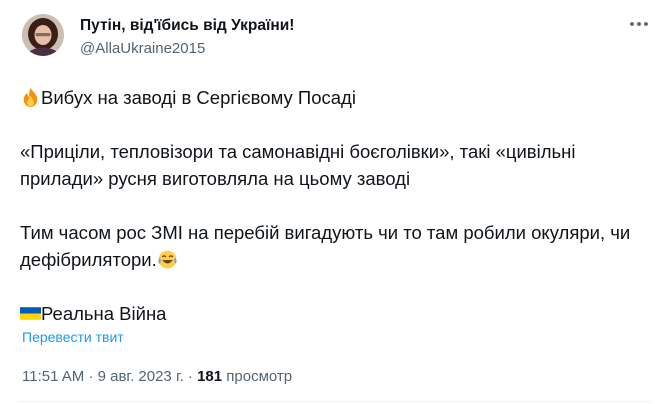 The height and width of the screenshot is (404, 669). What do you see at coordinates (142, 48) in the screenshot?
I see `author-handle: @AllaUkraine2015` at bounding box center [142, 48].